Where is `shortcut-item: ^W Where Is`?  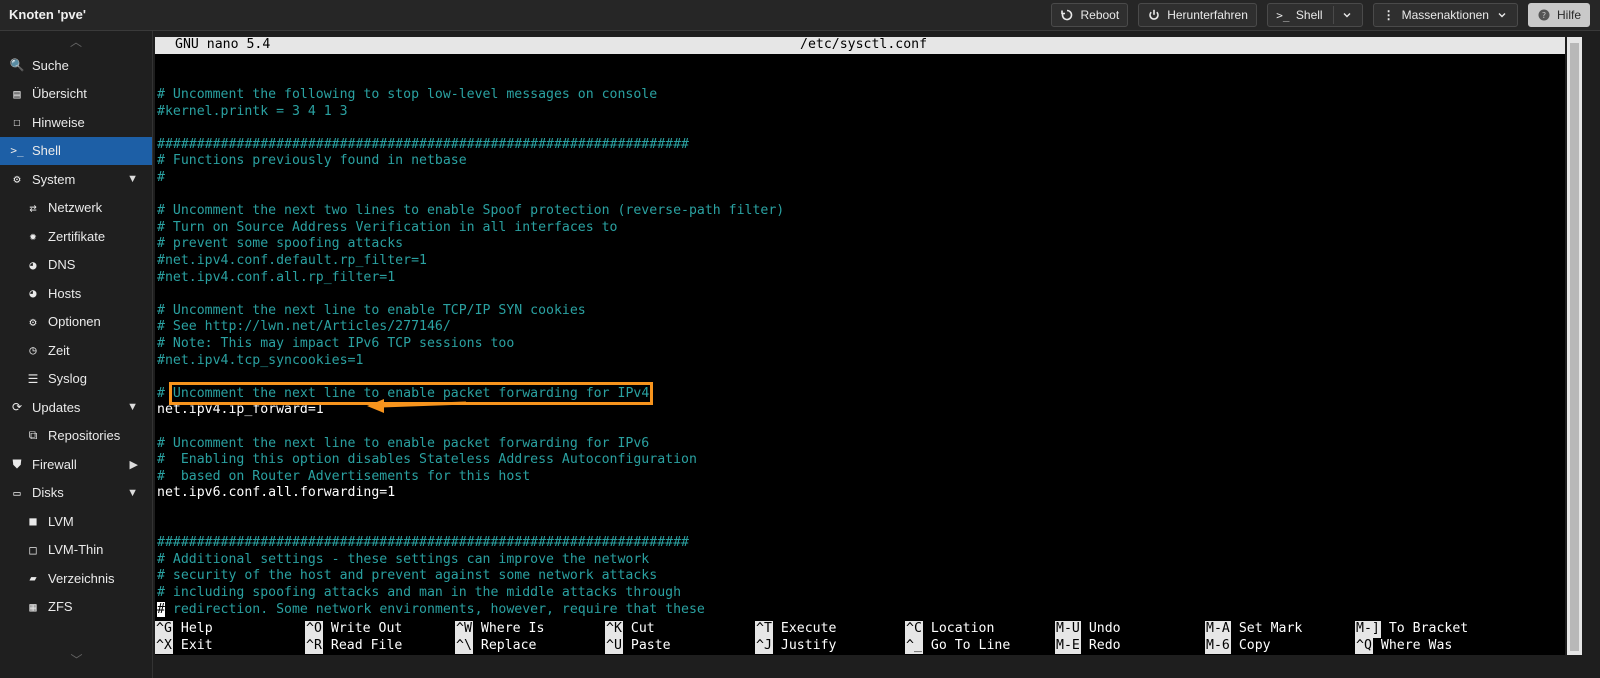
shortcut-item: ^W Where Is is located at coordinates (530, 629).